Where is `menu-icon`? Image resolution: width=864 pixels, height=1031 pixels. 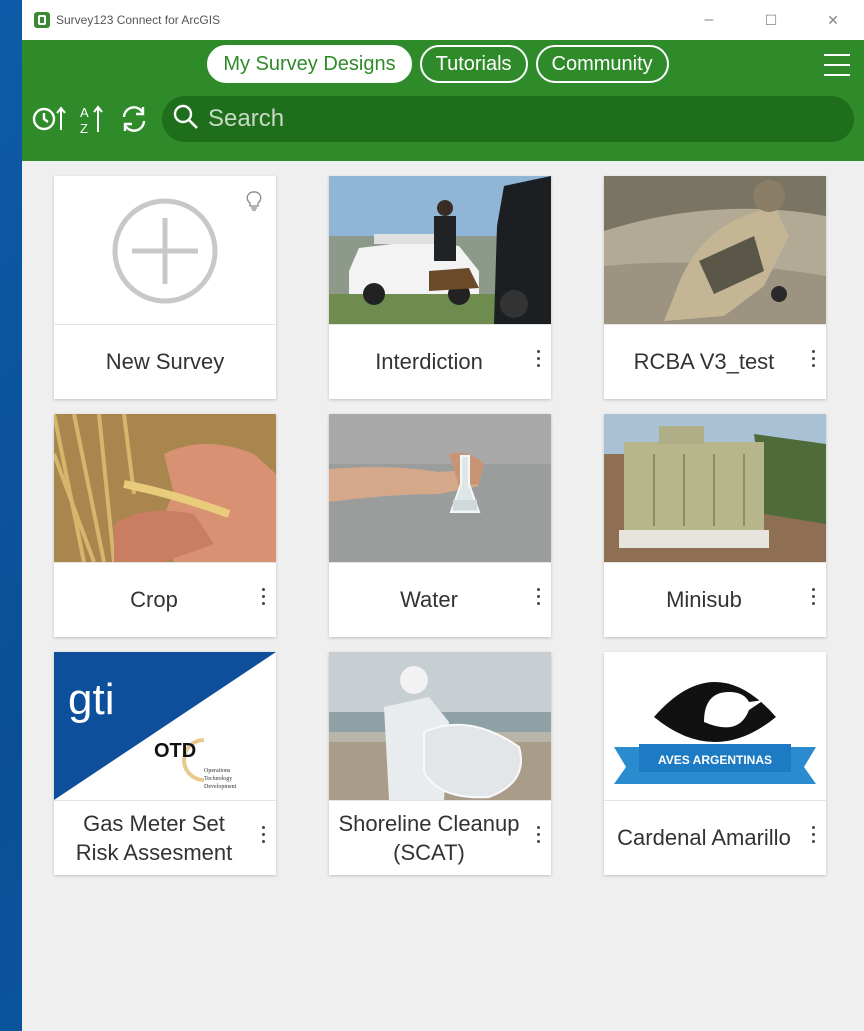 menu-icon is located at coordinates (837, 65).